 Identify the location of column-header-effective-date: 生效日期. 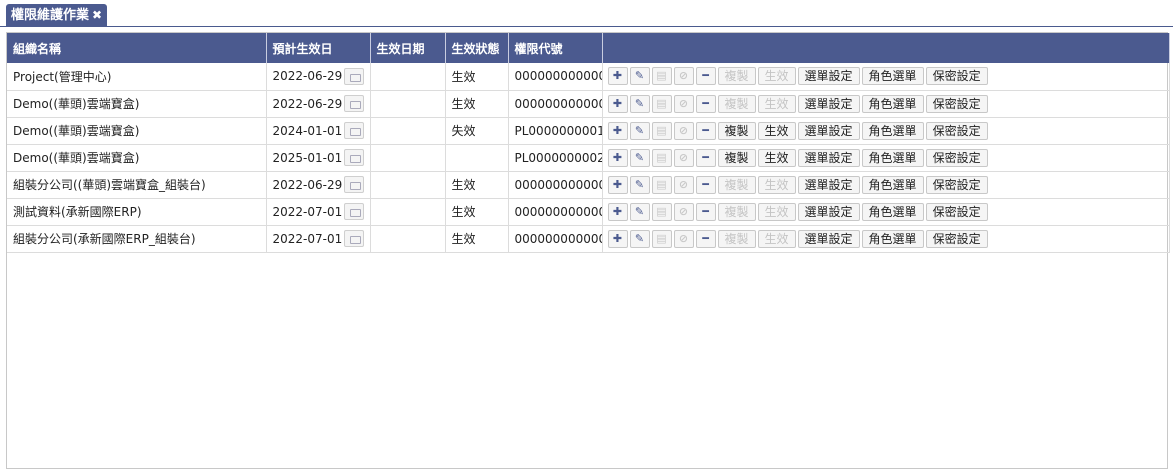
(408, 48).